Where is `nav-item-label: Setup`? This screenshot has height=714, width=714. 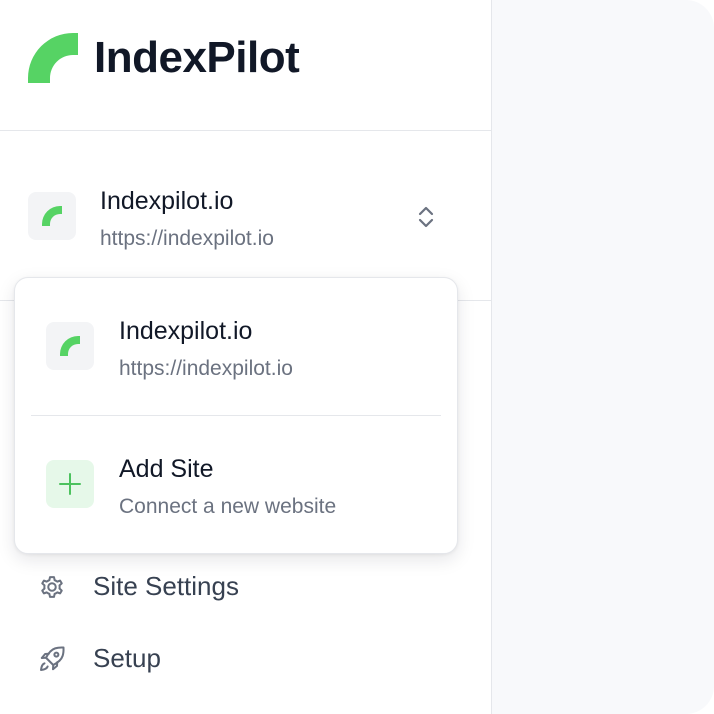 nav-item-label: Setup is located at coordinates (127, 658).